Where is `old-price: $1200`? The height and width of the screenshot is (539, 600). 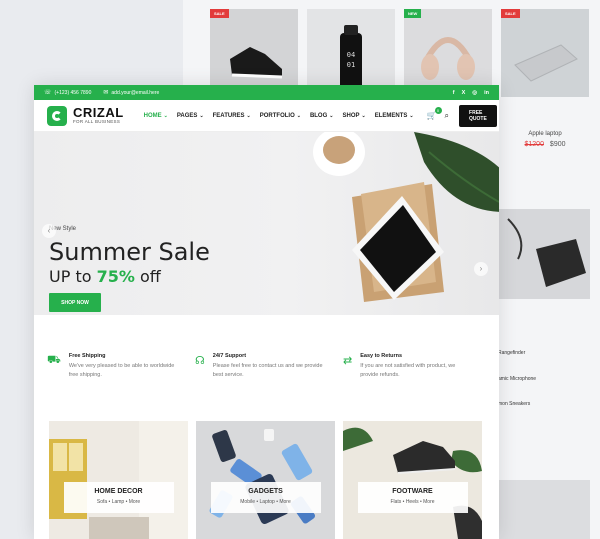 old-price: $1200 is located at coordinates (534, 144).